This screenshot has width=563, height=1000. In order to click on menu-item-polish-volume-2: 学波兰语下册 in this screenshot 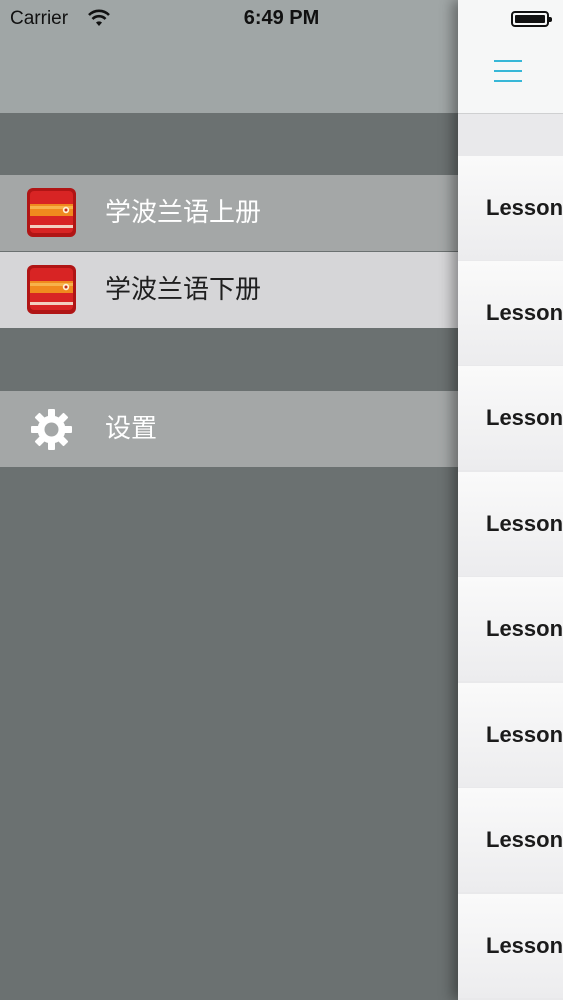, I will do `click(229, 290)`.